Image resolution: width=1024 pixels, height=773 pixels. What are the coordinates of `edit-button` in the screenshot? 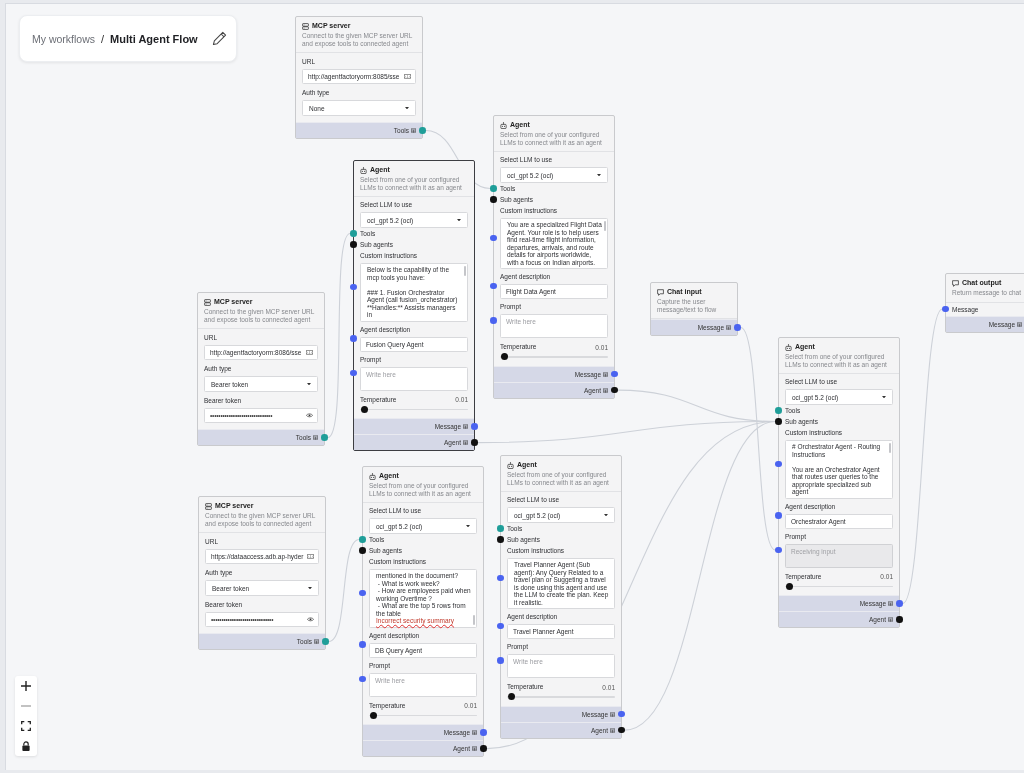 It's located at (219, 38).